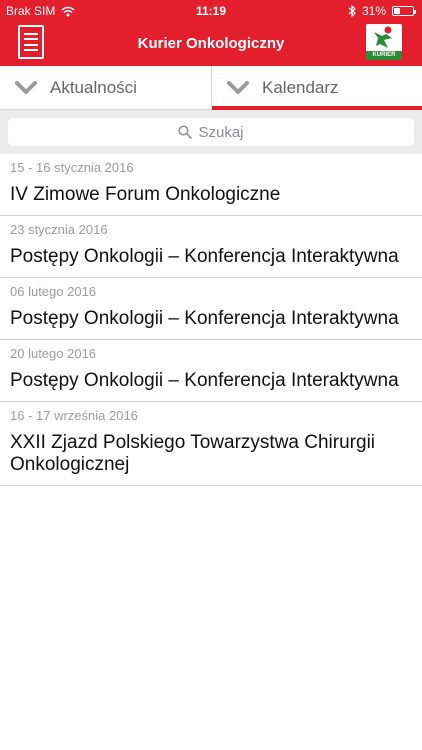 This screenshot has width=422, height=750. What do you see at coordinates (185, 132) in the screenshot?
I see `search-icon` at bounding box center [185, 132].